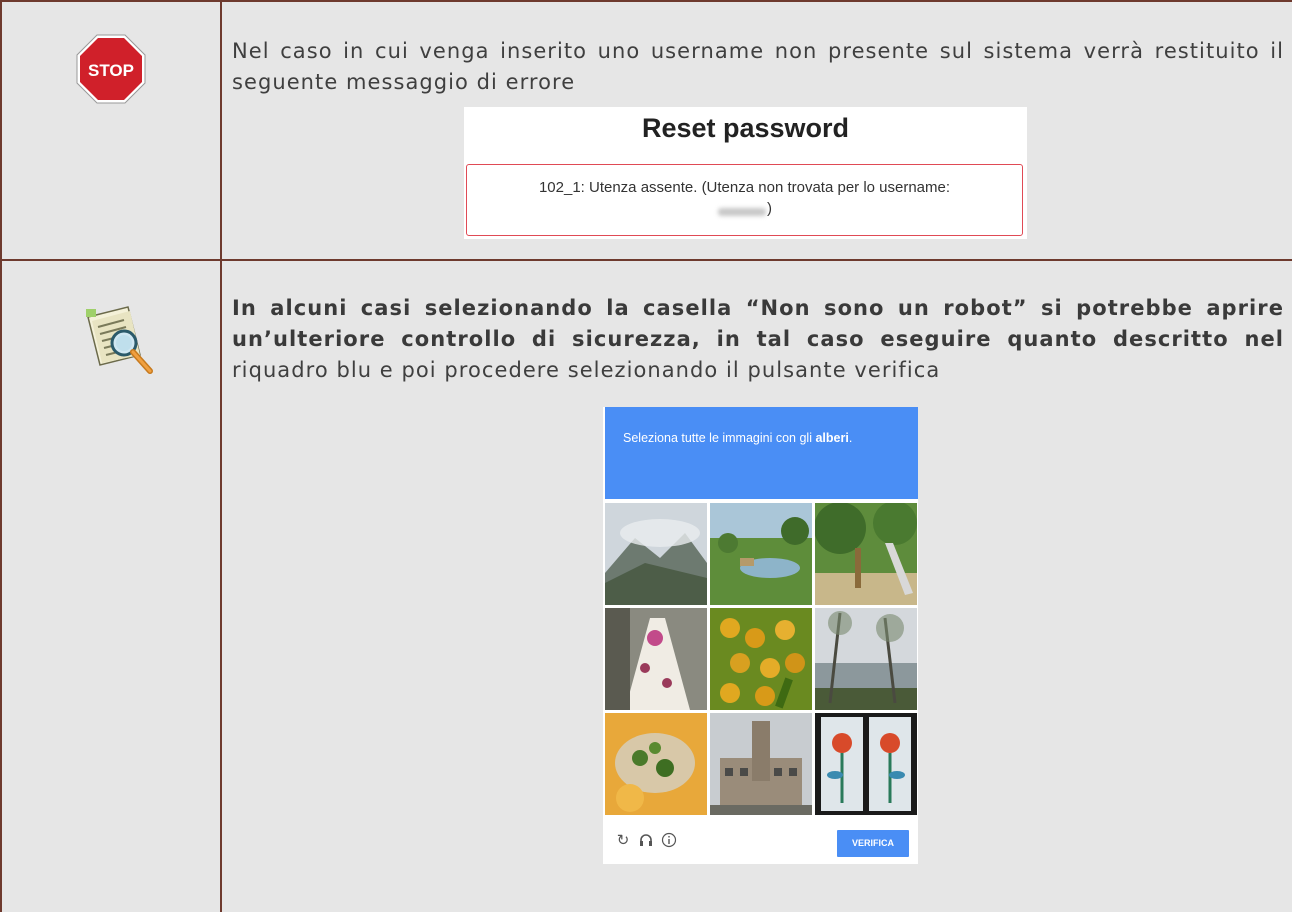 The height and width of the screenshot is (912, 1292). Describe the element at coordinates (623, 840) in the screenshot. I see `reload-icon: ↻` at that location.